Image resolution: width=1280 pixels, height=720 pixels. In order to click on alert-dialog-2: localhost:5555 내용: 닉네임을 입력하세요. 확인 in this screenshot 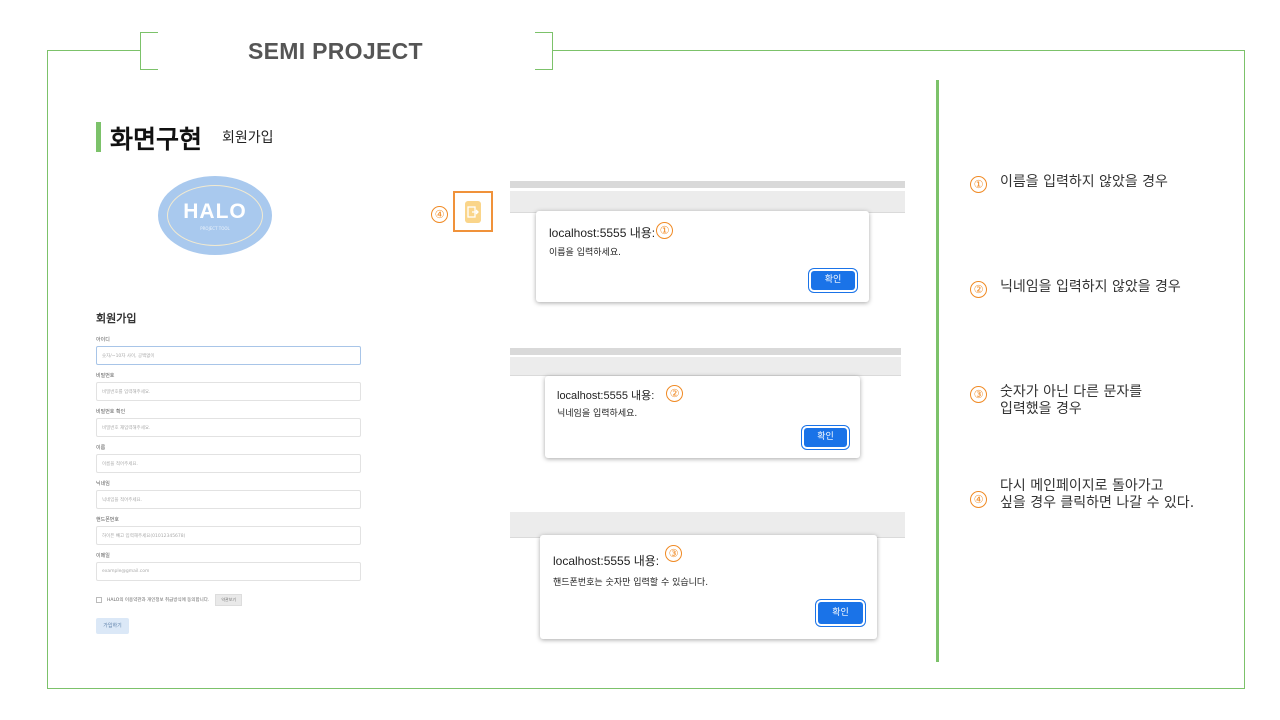, I will do `click(702, 417)`.